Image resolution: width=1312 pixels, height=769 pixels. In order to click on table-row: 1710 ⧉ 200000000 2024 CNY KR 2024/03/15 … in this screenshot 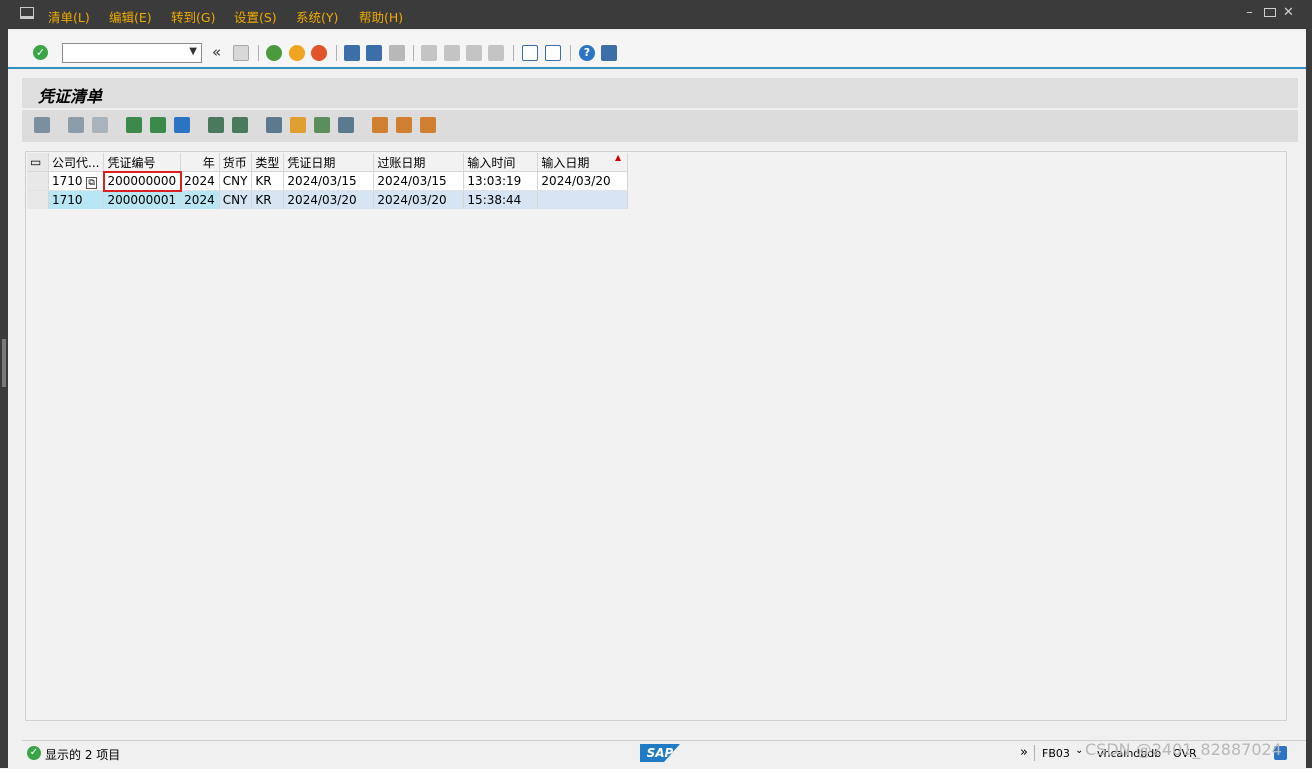, I will do `click(328, 181)`.